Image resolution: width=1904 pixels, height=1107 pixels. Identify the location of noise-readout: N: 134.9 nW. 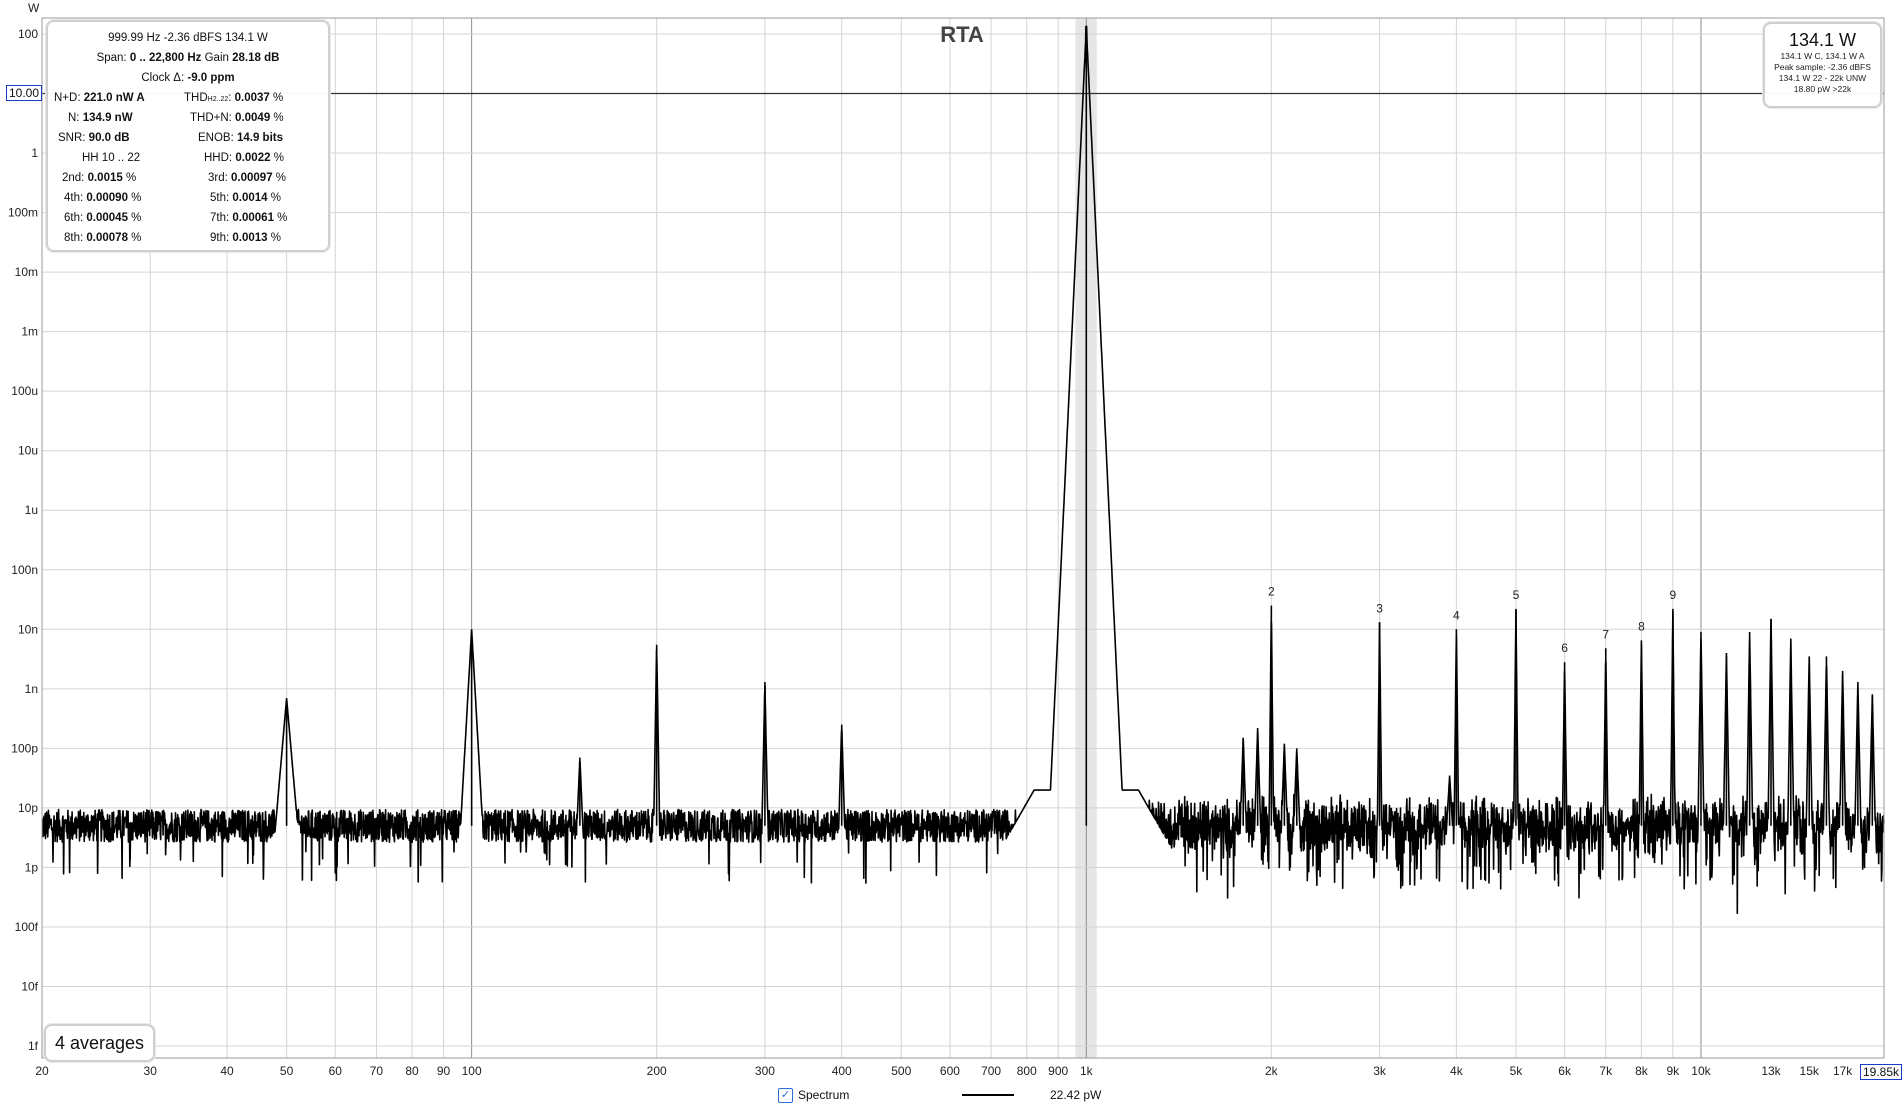
(100, 118).